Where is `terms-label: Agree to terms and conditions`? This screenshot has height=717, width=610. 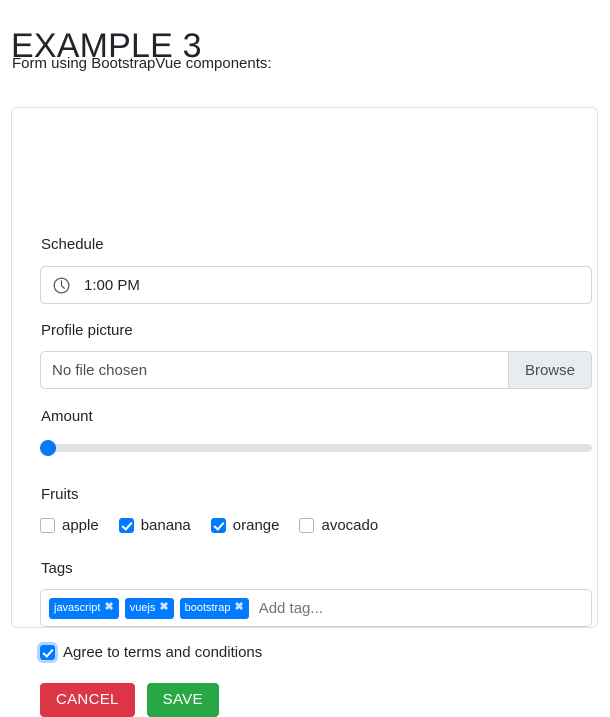 terms-label: Agree to terms and conditions is located at coordinates (163, 652).